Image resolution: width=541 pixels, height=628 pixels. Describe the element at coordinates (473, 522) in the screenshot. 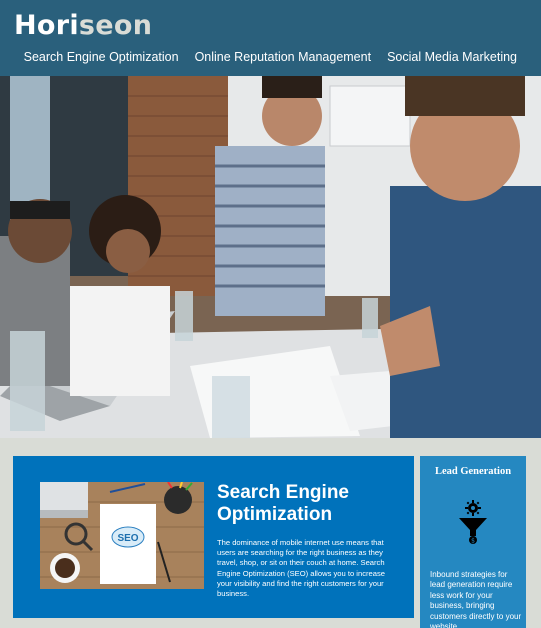

I see `funnel-gear-icon: $` at that location.